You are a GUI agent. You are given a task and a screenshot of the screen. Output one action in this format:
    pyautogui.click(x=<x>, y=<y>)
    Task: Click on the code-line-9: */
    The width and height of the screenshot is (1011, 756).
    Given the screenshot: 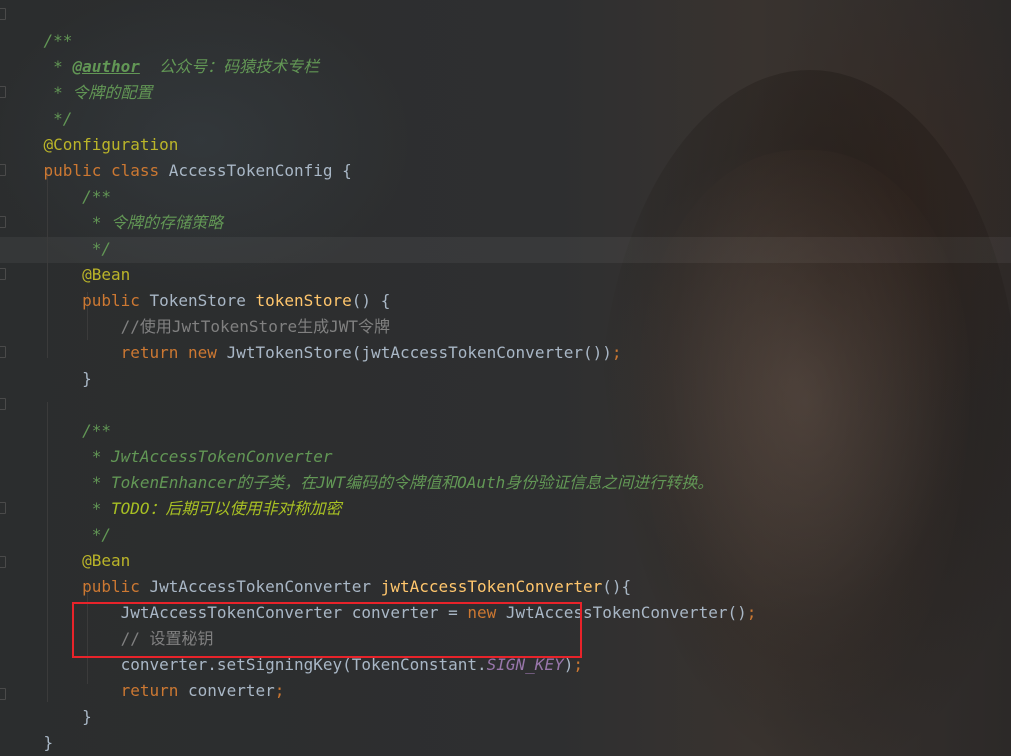 What is the action you would take?
    pyautogui.click(x=58, y=234)
    